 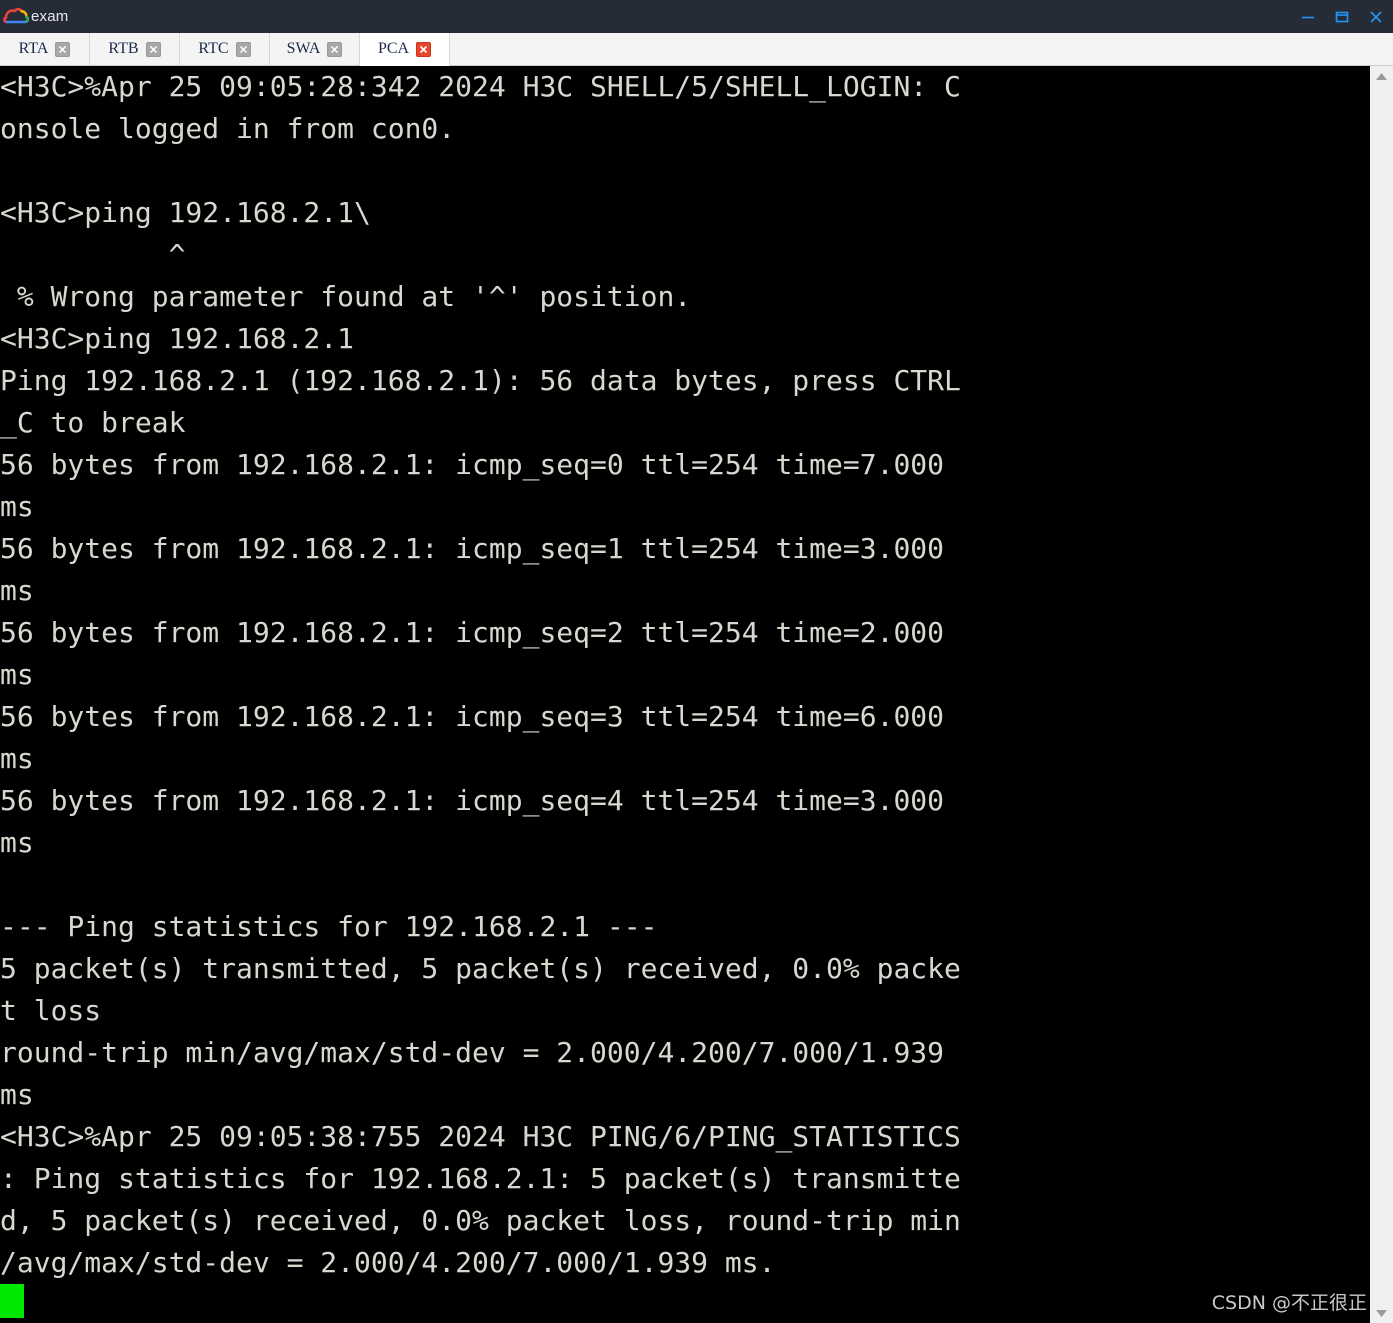 I want to click on scrollbar-track, so click(x=1381, y=694).